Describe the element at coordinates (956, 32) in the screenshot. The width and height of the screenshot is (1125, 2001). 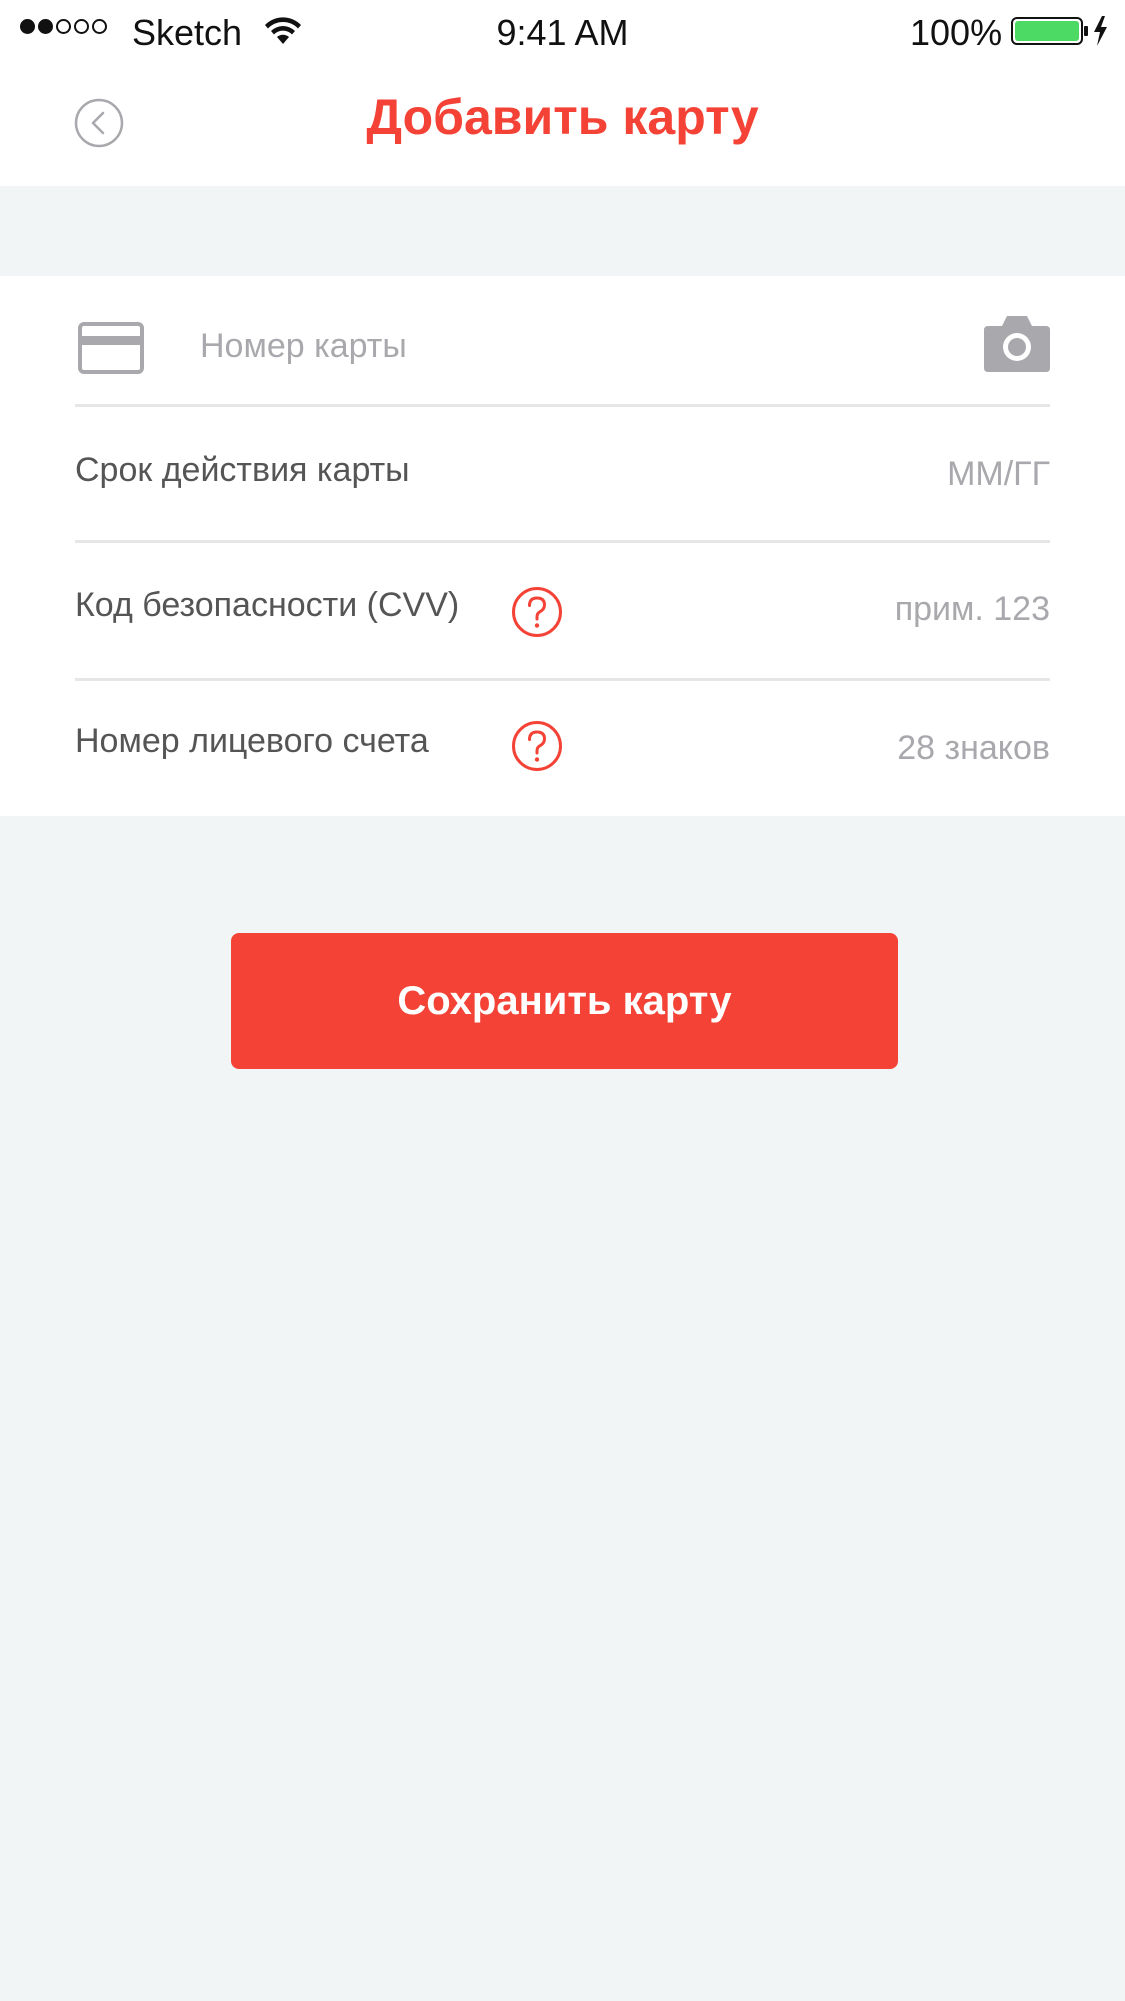
I see `battery-percent: 100%` at that location.